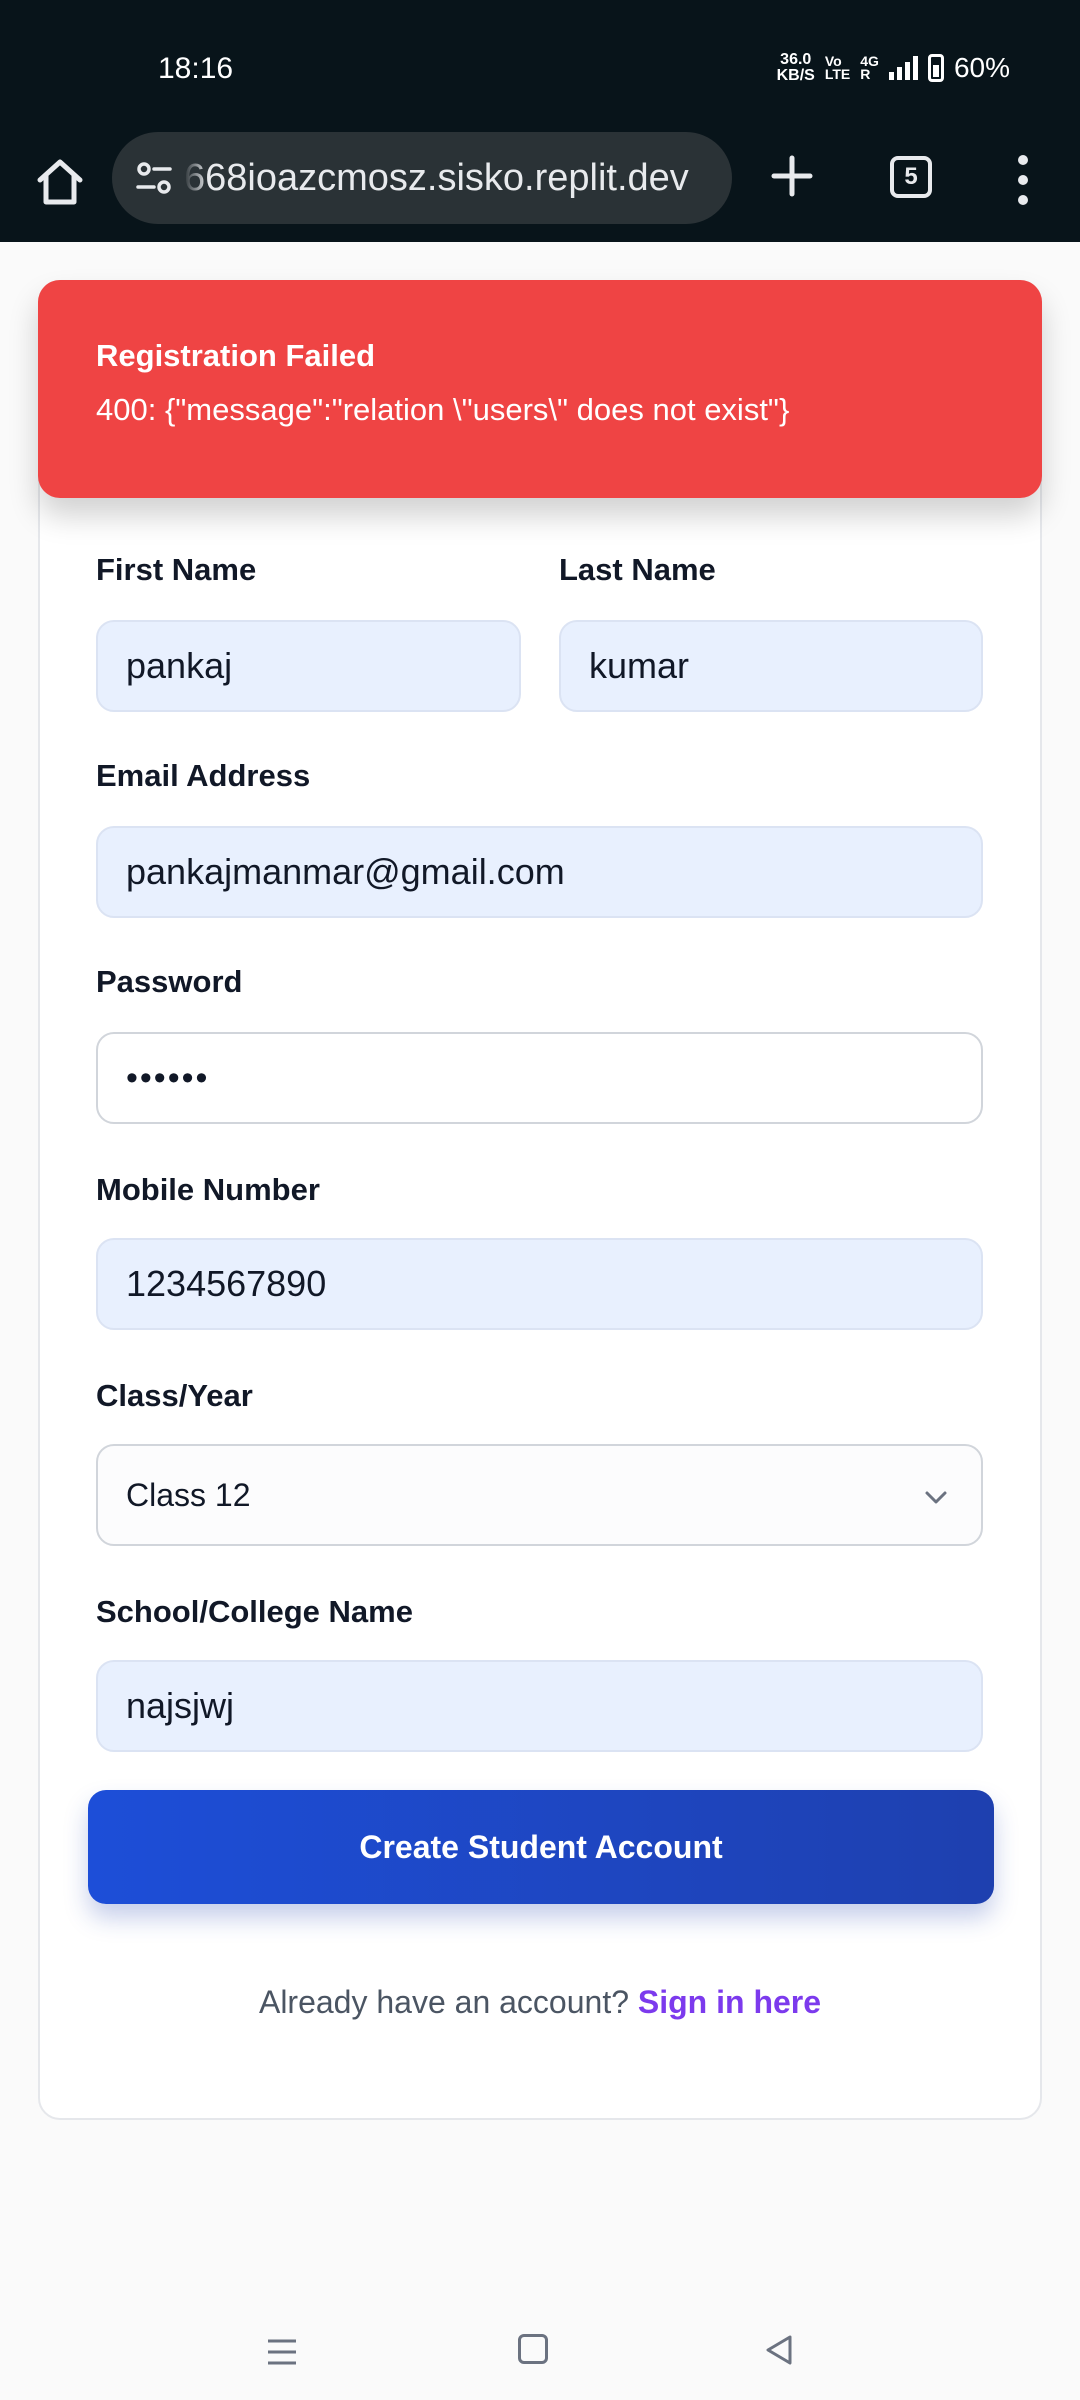  What do you see at coordinates (169, 981) in the screenshot?
I see `password-label: Password` at bounding box center [169, 981].